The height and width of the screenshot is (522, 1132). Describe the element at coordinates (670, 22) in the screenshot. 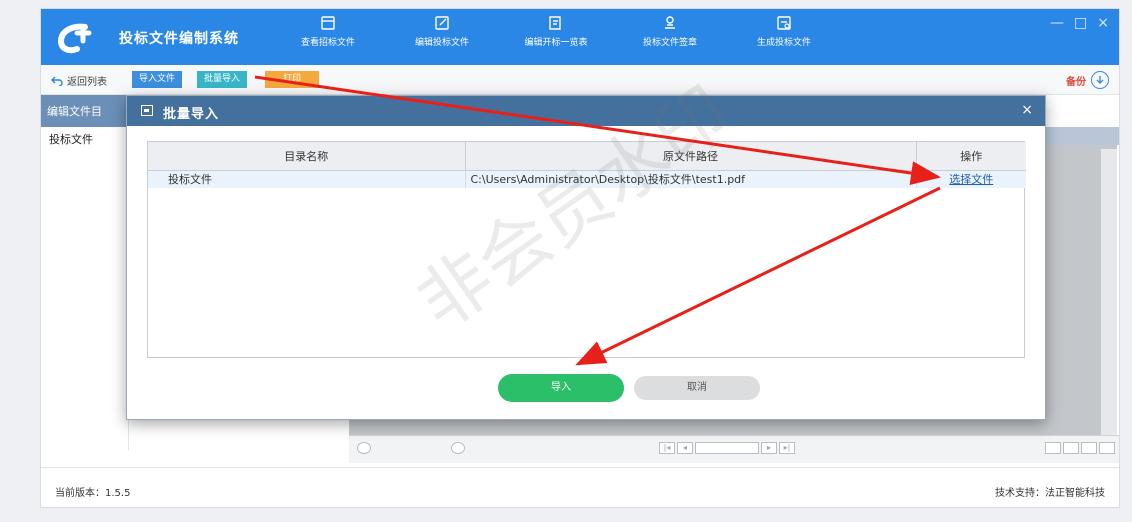

I see `signature-icon` at that location.